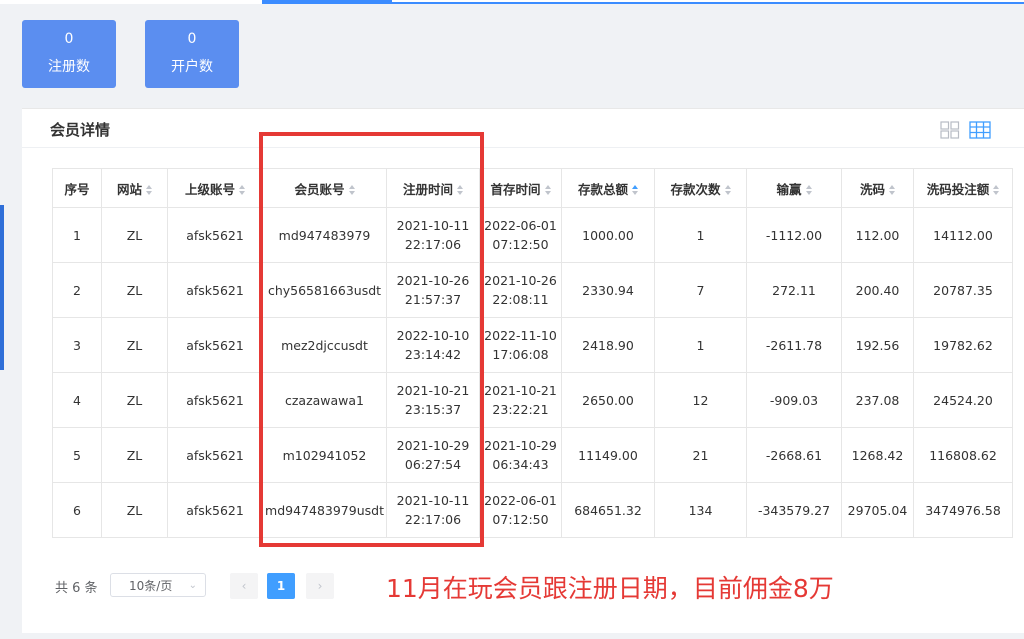  What do you see at coordinates (433, 455) in the screenshot?
I see `cell-registration-time: 2021-10-29 06:27:54` at bounding box center [433, 455].